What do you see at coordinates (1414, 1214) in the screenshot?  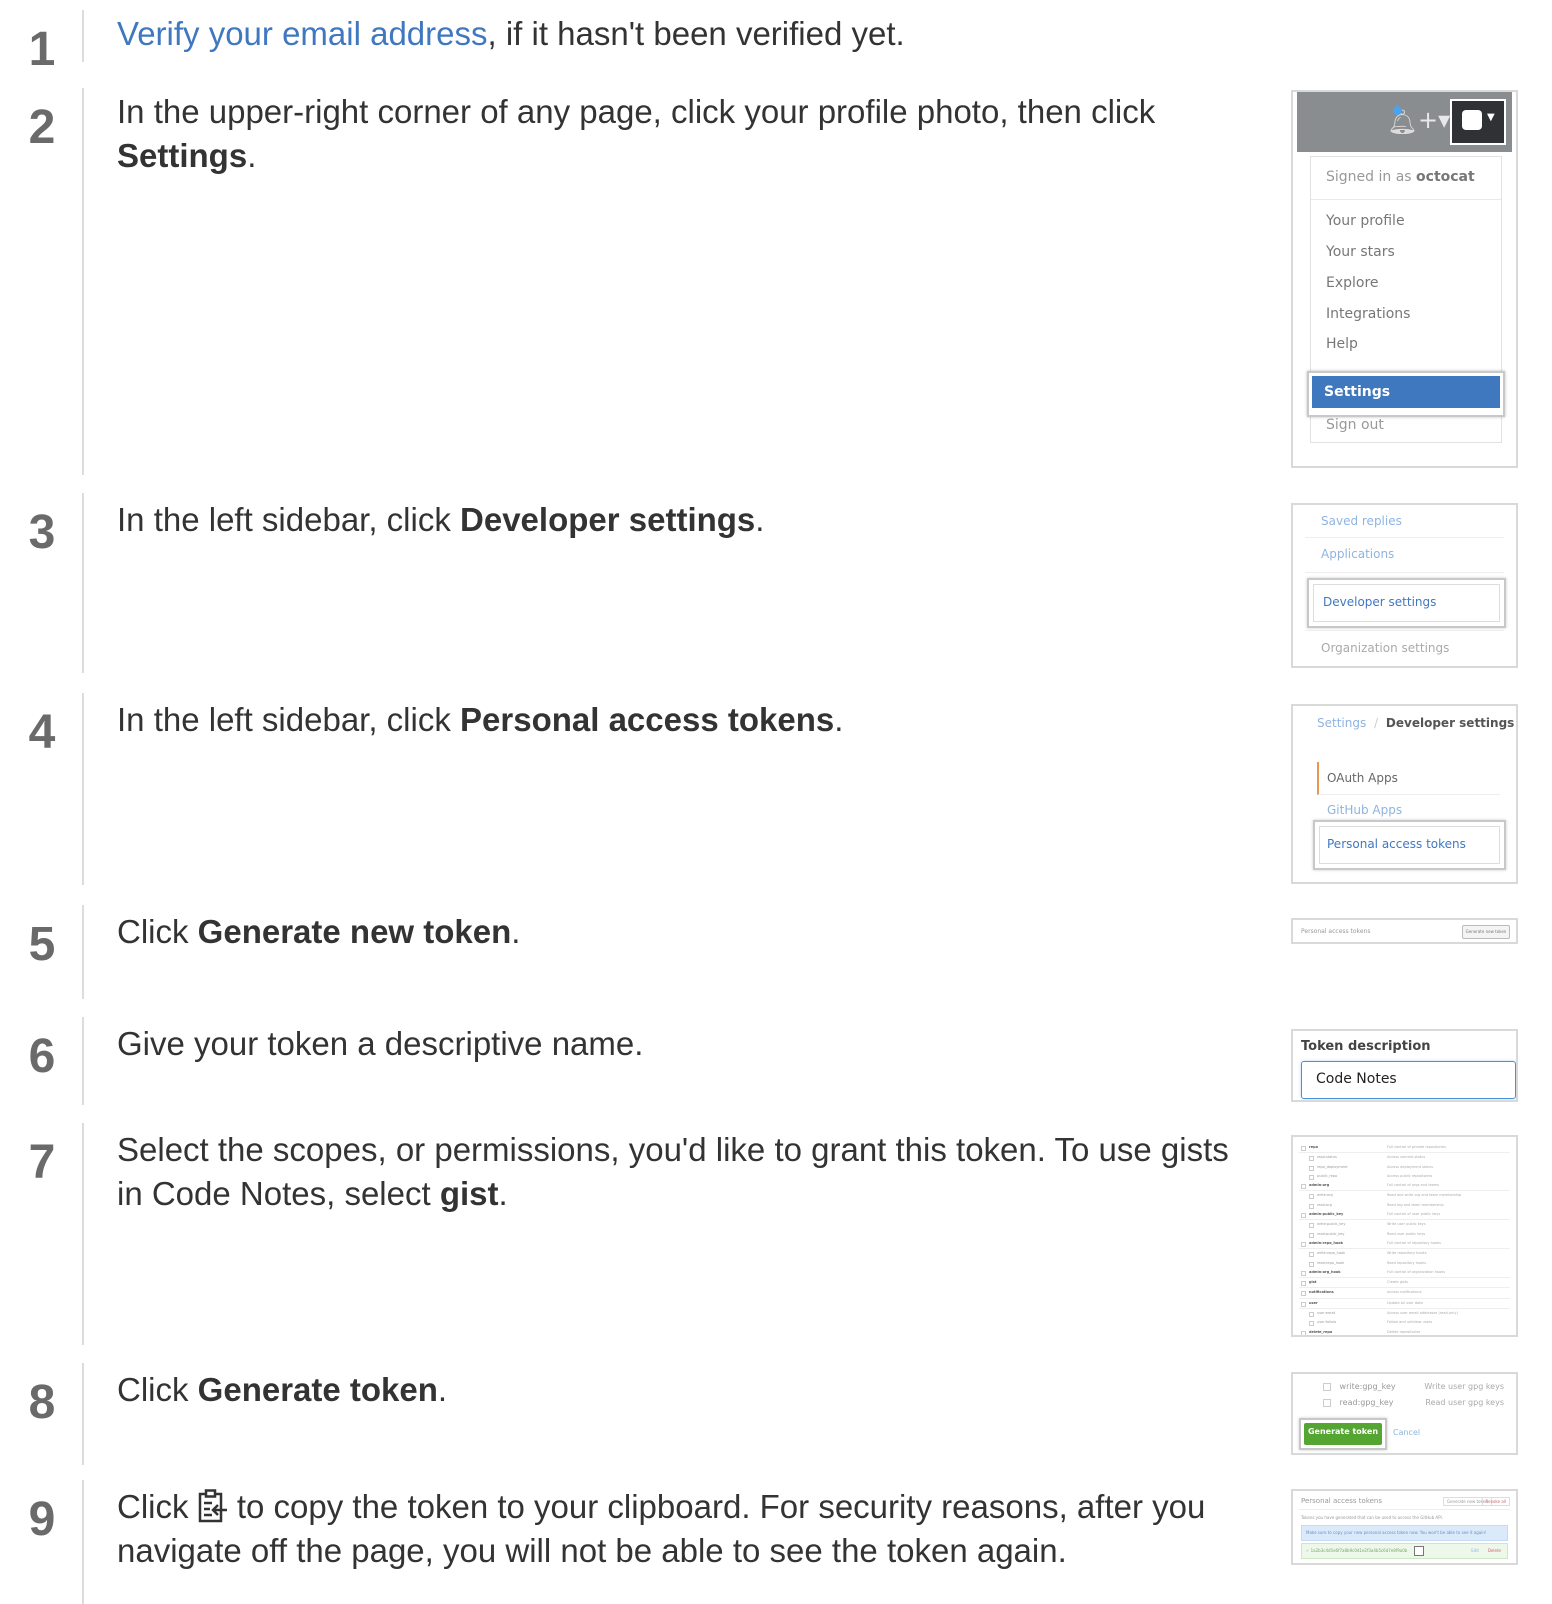 I see `scope-description: Full control of user public keys` at bounding box center [1414, 1214].